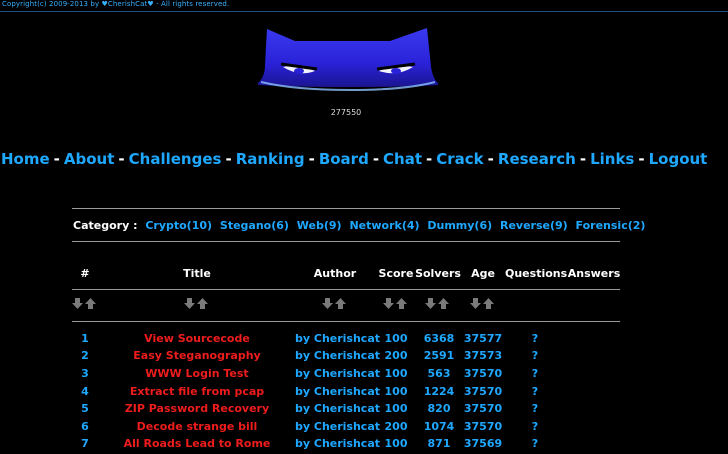 The height and width of the screenshot is (454, 728). What do you see at coordinates (483, 273) in the screenshot?
I see `header-age: Age` at bounding box center [483, 273].